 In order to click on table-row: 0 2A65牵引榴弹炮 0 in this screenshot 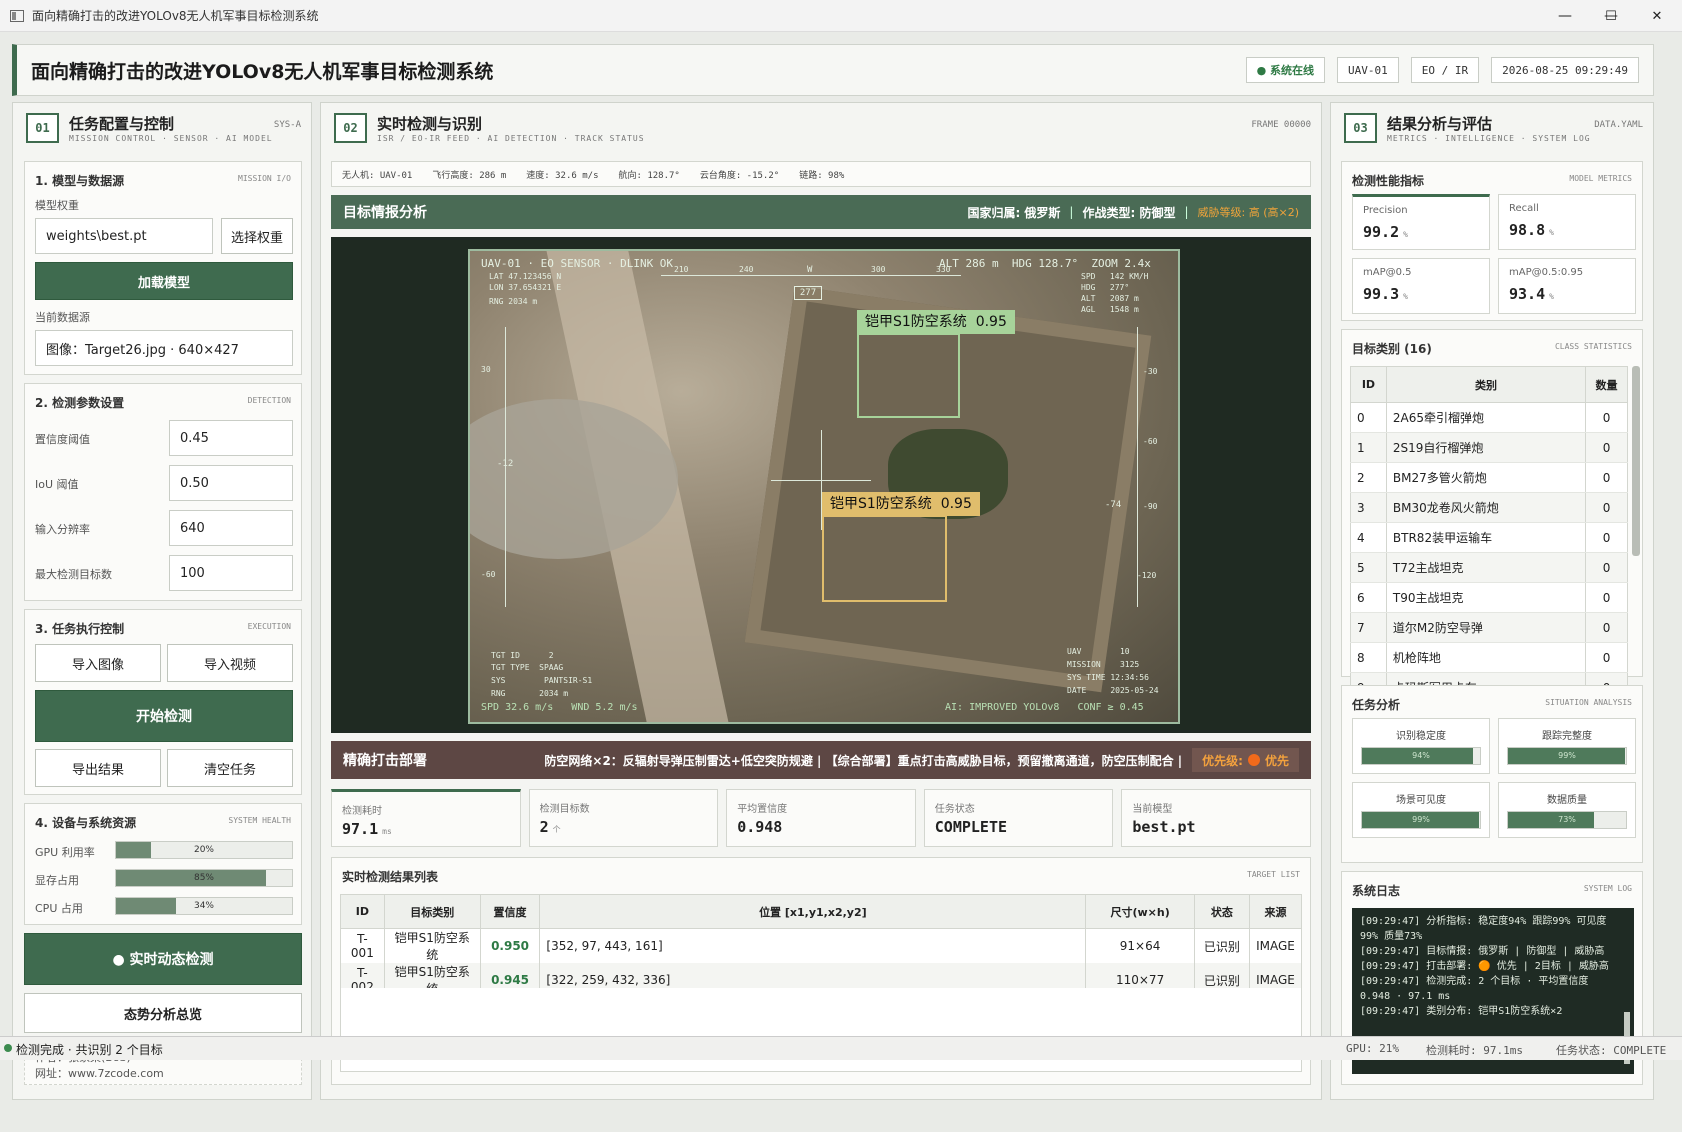, I will do `click(1489, 417)`.